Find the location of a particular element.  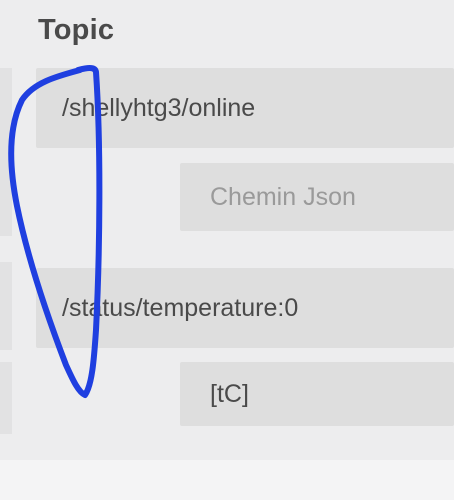

topic-input: /shellyhtg3/online is located at coordinates (245, 108).